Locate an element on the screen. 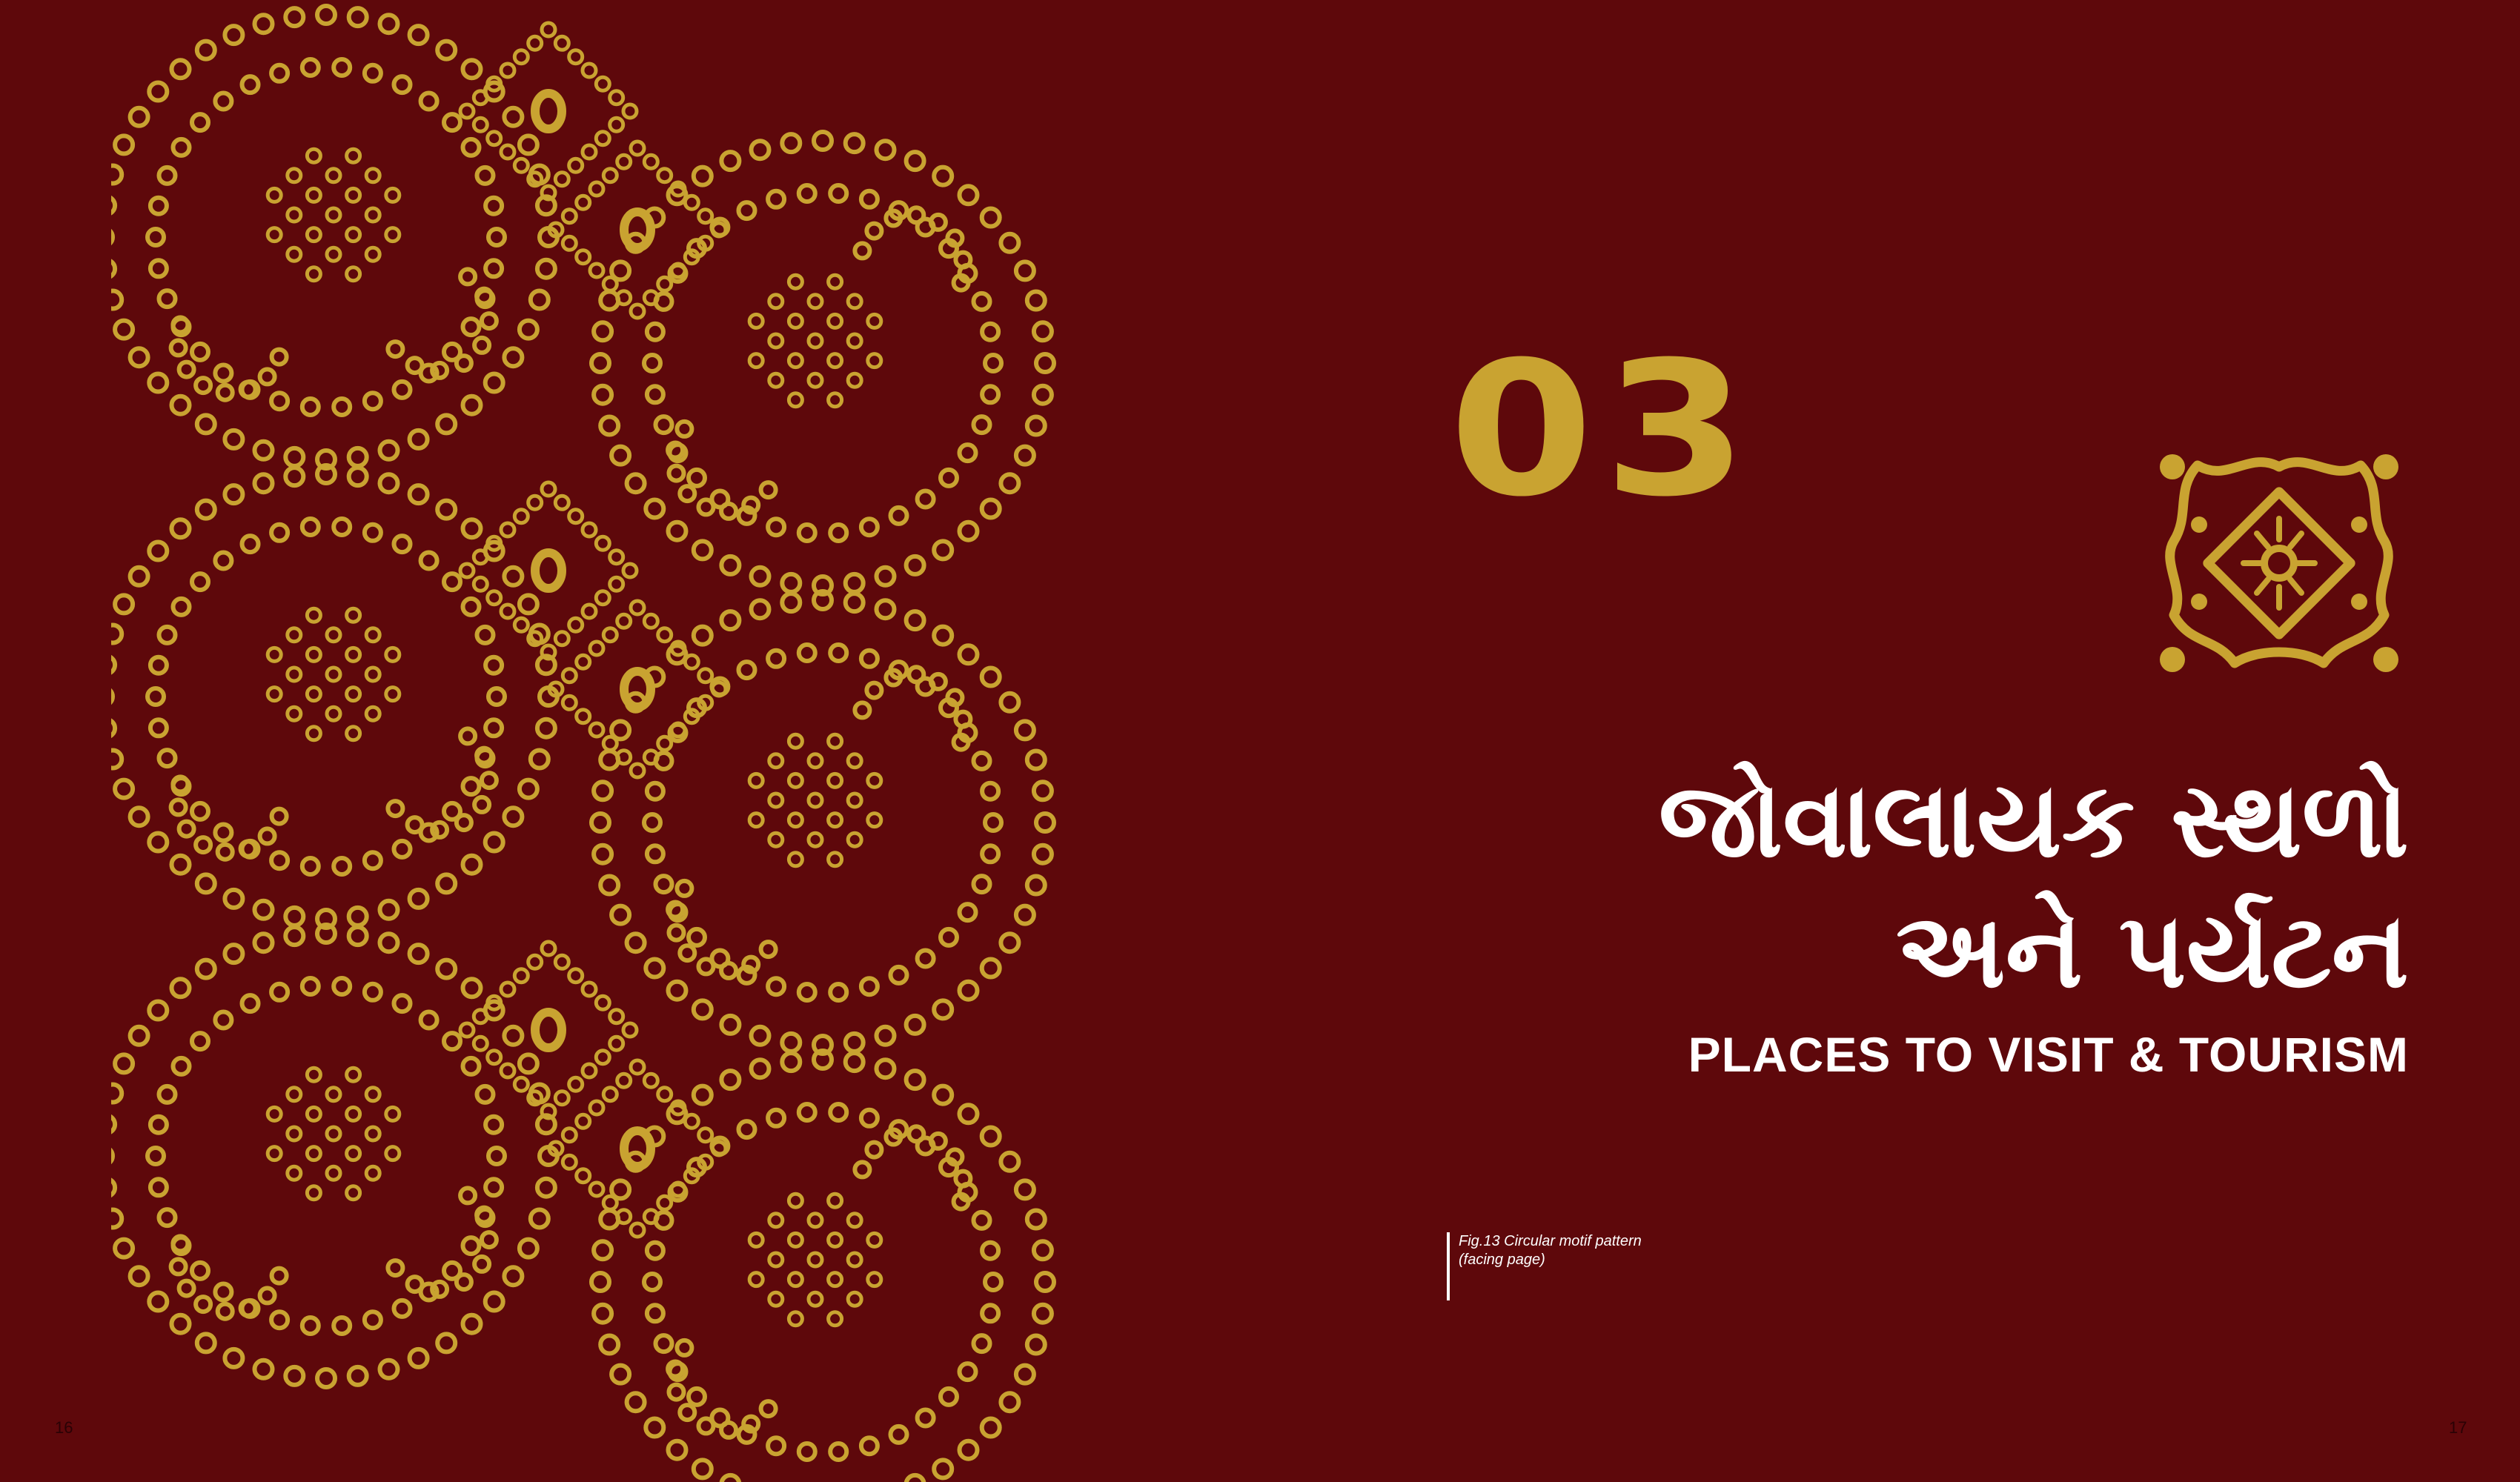  caption-line-2: (facing page) is located at coordinates (1502, 1260).